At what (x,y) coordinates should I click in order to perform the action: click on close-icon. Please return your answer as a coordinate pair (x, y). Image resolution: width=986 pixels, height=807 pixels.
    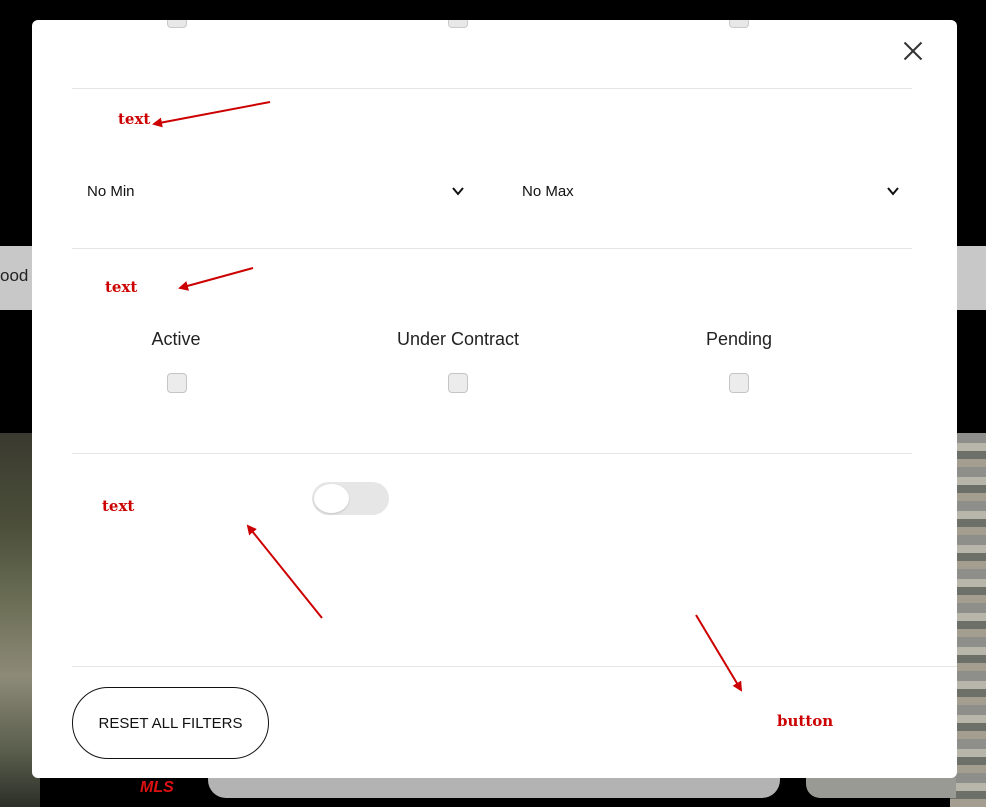
    Looking at the image, I should click on (913, 51).